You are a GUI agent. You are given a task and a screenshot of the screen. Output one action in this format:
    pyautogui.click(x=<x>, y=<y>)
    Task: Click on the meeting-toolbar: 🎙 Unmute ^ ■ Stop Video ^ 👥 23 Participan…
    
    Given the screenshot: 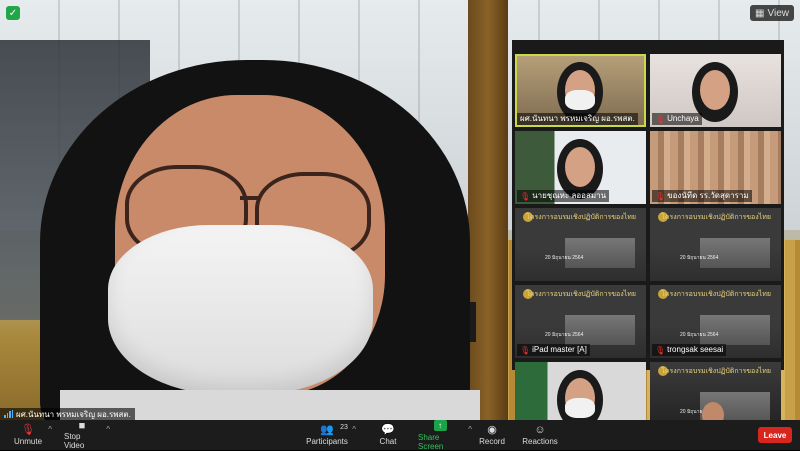 What is the action you would take?
    pyautogui.click(x=400, y=435)
    